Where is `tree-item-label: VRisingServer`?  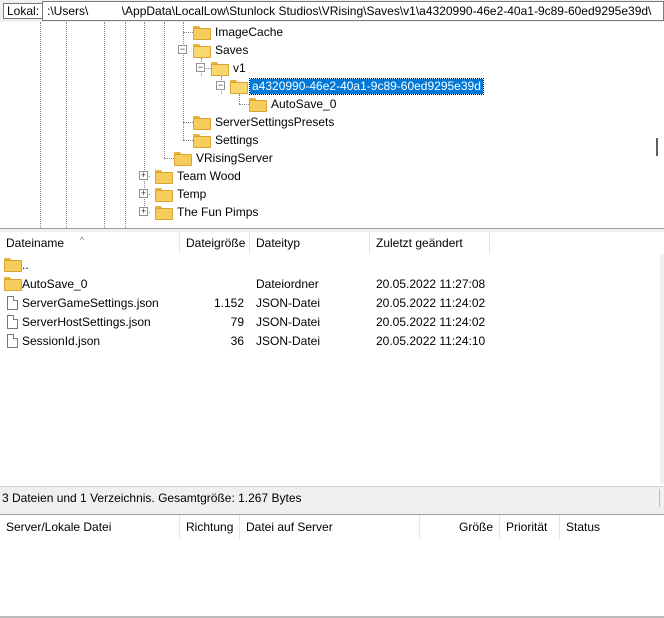
tree-item-label: VRisingServer is located at coordinates (234, 157).